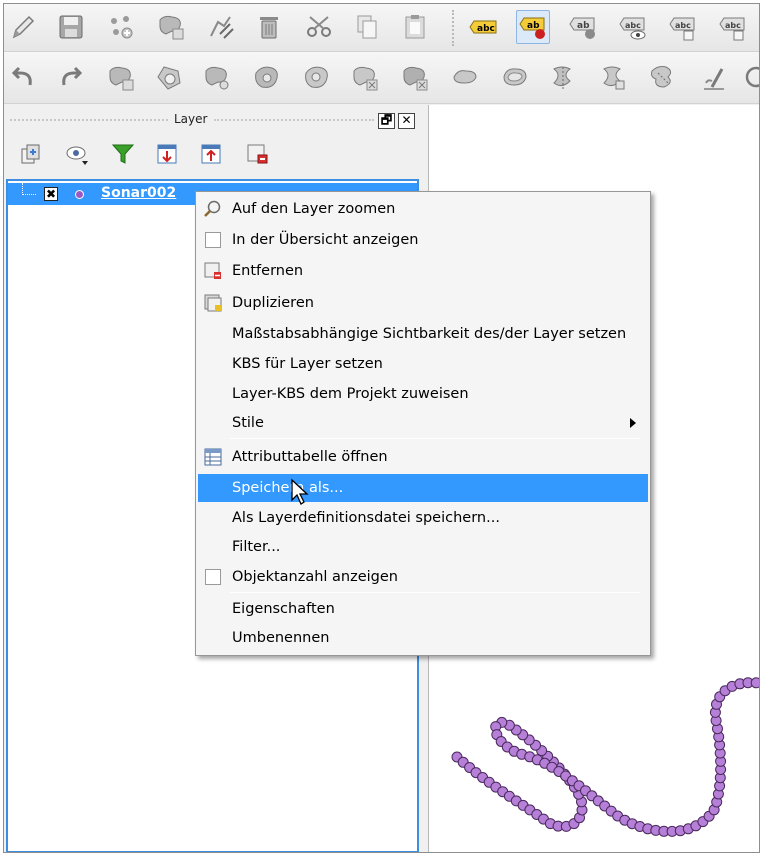  What do you see at coordinates (31, 154) in the screenshot?
I see `add-group-icon` at bounding box center [31, 154].